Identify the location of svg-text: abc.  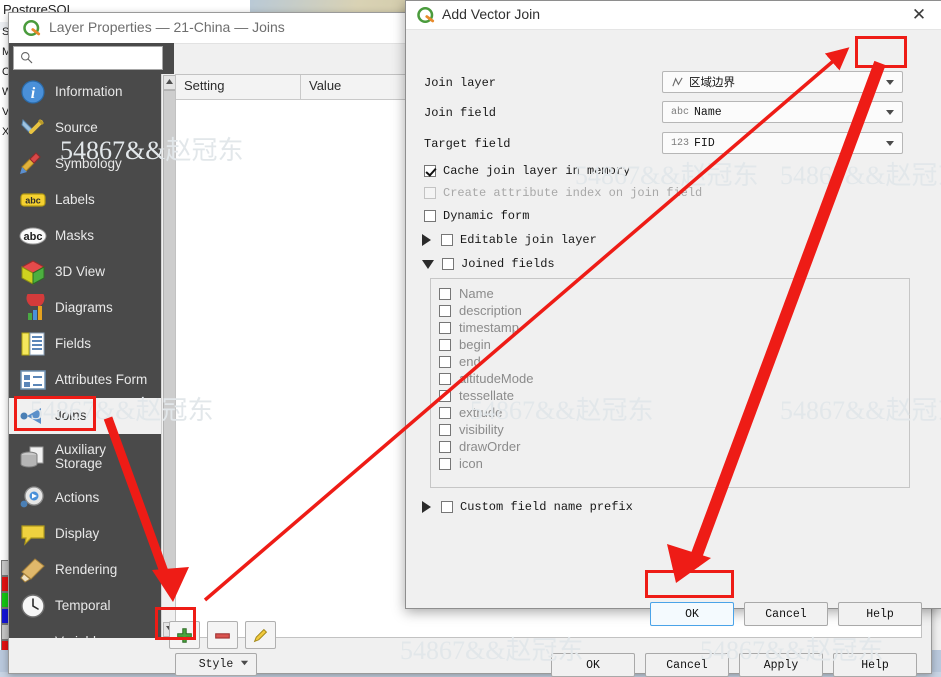
(33, 237).